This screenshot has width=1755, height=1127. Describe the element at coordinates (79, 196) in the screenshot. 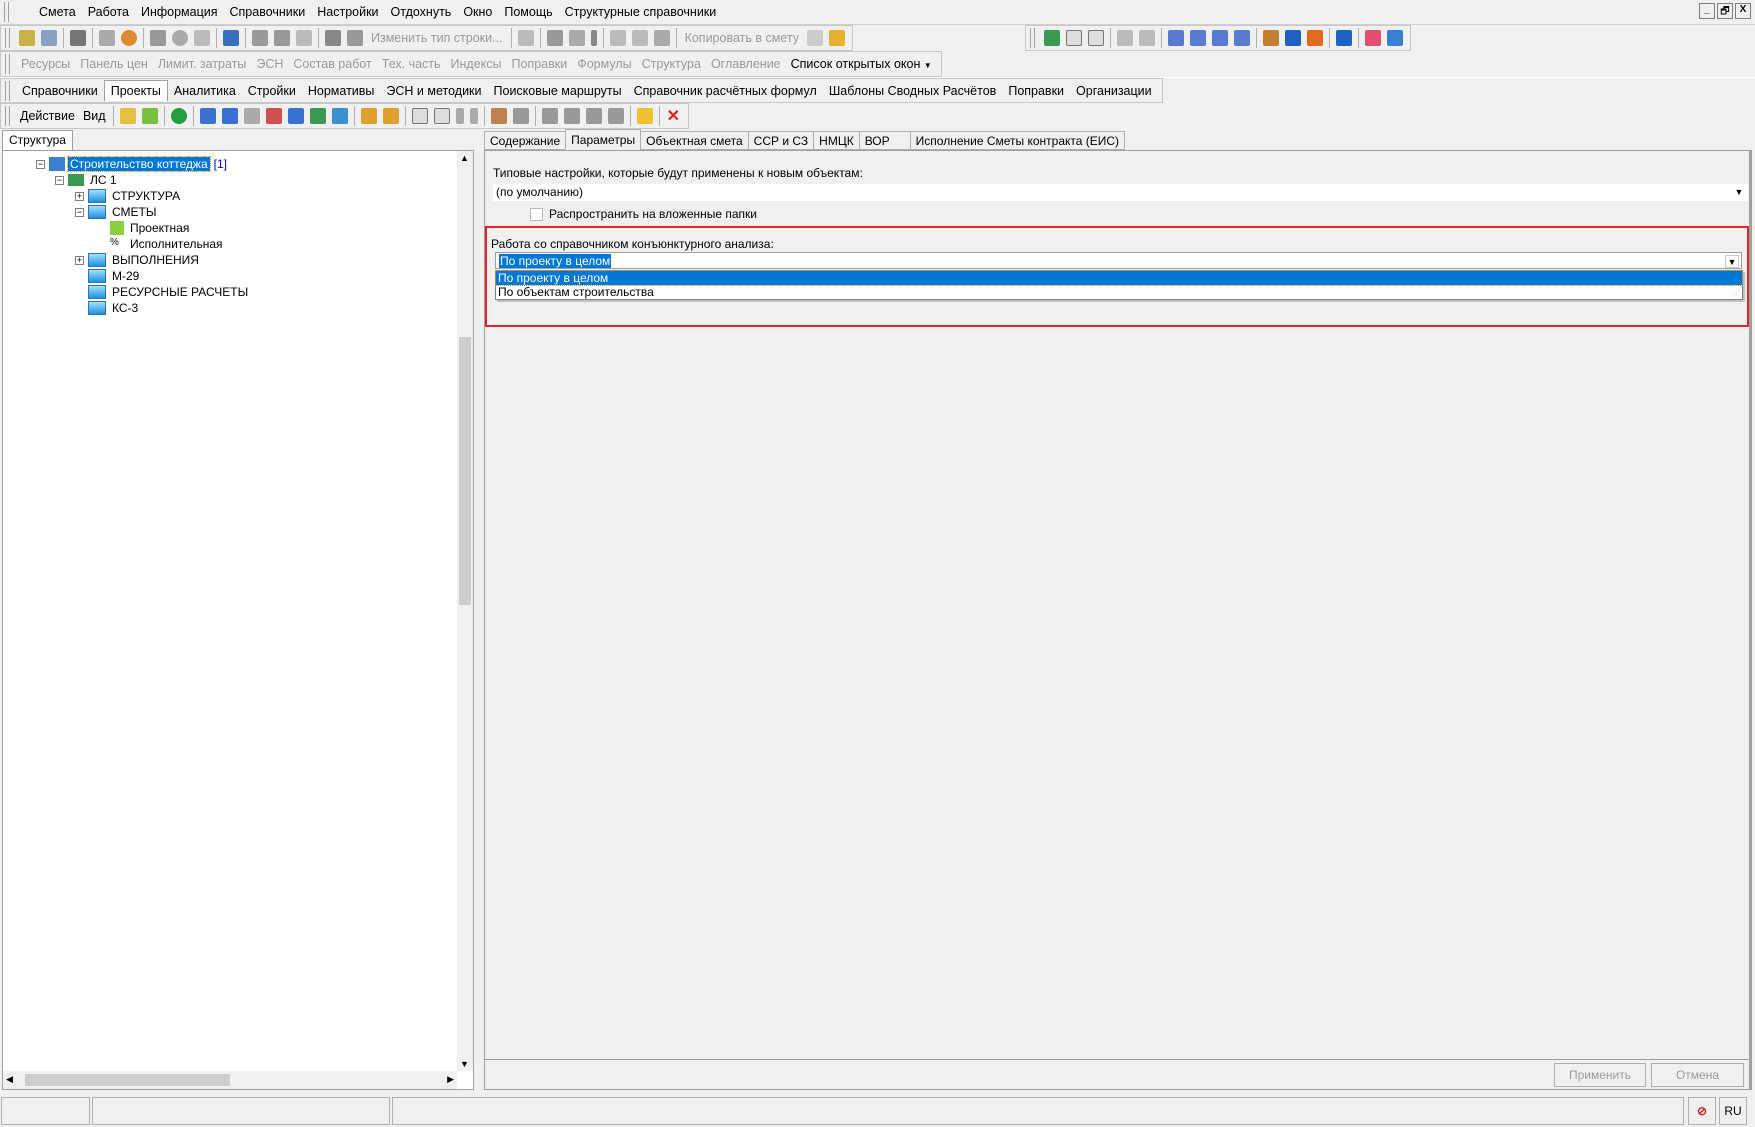

I see `expand-icon: +` at that location.